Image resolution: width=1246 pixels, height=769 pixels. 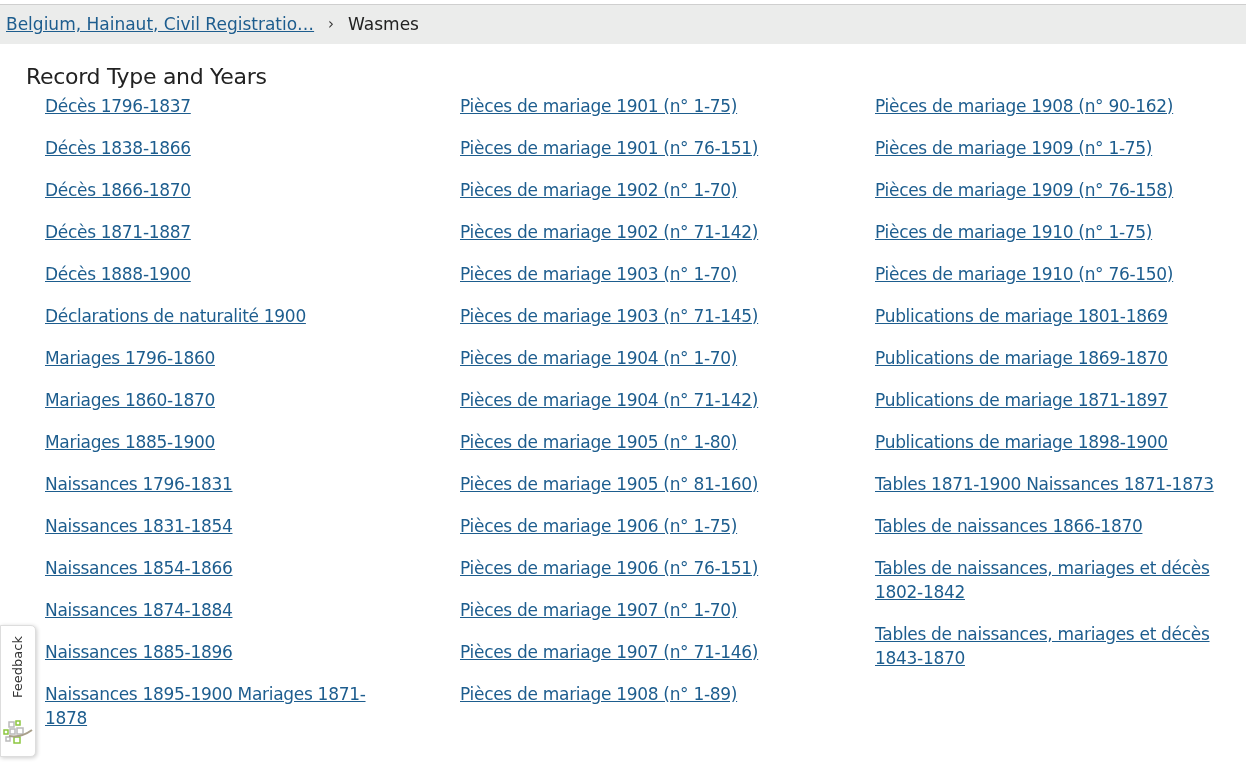 I want to click on tree-logo-icon, so click(x=18, y=733).